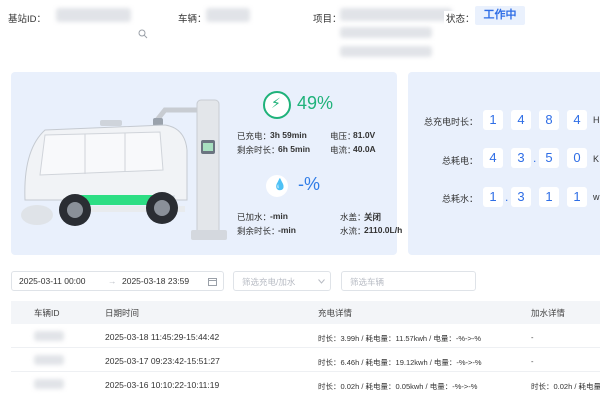 The image size is (600, 400). Describe the element at coordinates (124, 169) in the screenshot. I see `vehicle-charger-illustration` at that location.